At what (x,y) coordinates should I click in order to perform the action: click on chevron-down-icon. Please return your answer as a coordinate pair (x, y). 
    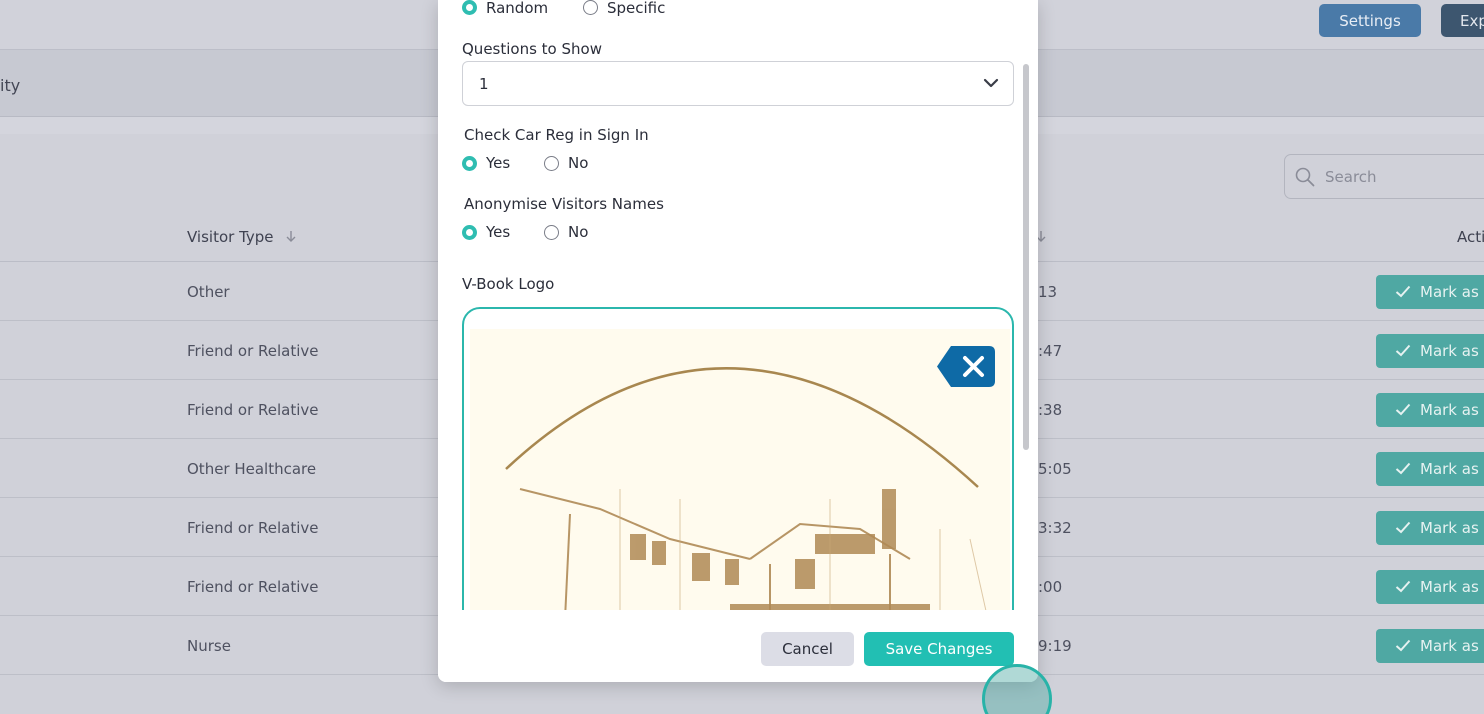
    Looking at the image, I should click on (991, 83).